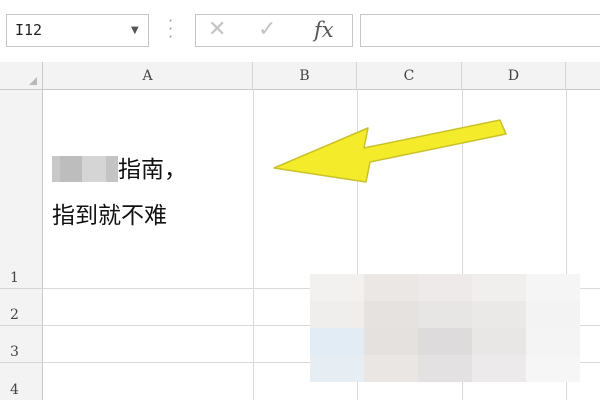 This screenshot has height=400, width=600. Describe the element at coordinates (148, 76) in the screenshot. I see `column-header-a: A` at that location.